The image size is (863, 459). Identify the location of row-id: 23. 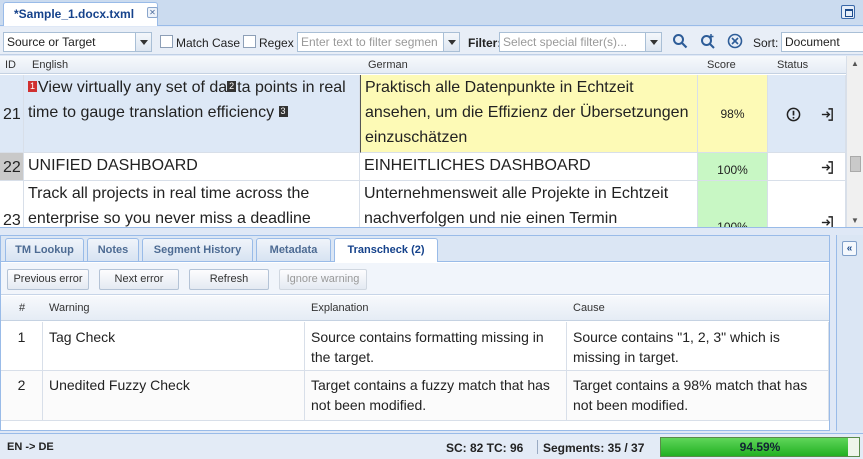
(12, 220).